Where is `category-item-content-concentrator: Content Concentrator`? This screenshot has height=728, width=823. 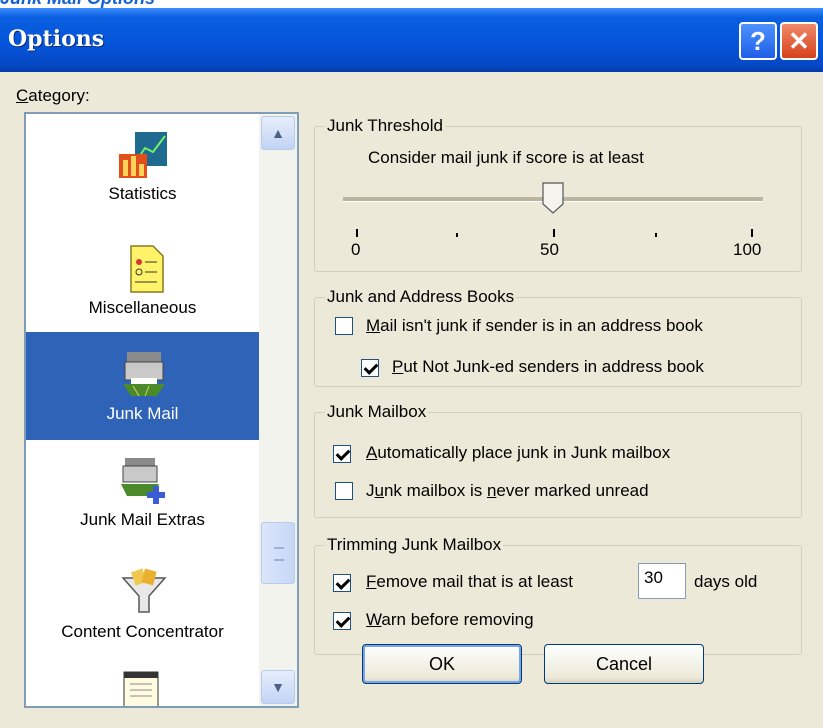
category-item-content-concentrator: Content Concentrator is located at coordinates (142, 616).